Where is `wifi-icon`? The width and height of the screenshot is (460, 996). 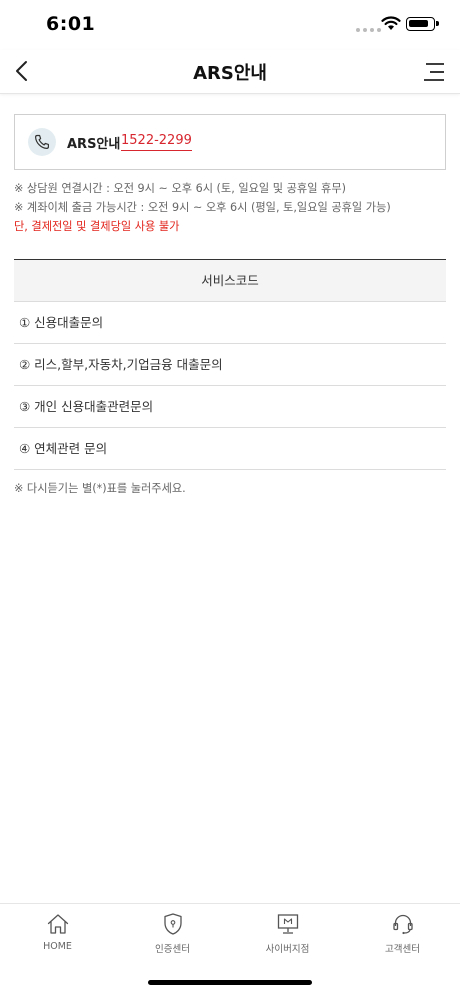 wifi-icon is located at coordinates (391, 23).